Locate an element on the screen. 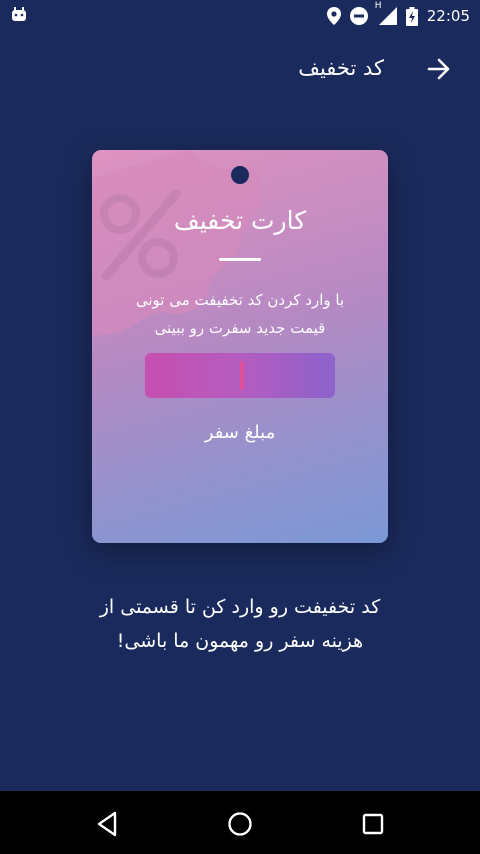 The image size is (480, 854). battery-icon is located at coordinates (411, 16).